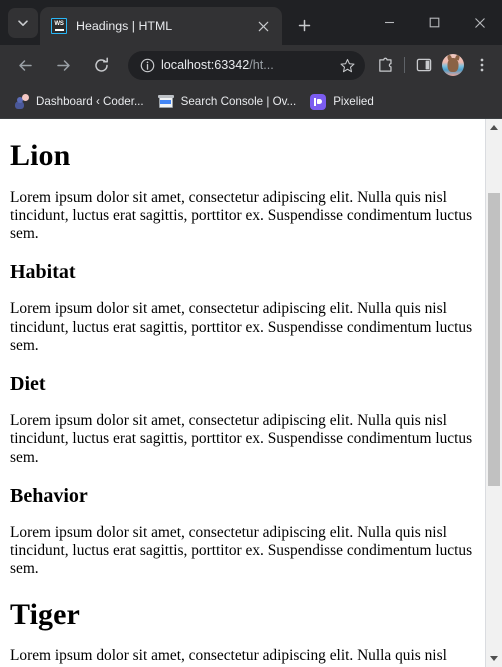  I want to click on scrollbar-up-button, so click(494, 127).